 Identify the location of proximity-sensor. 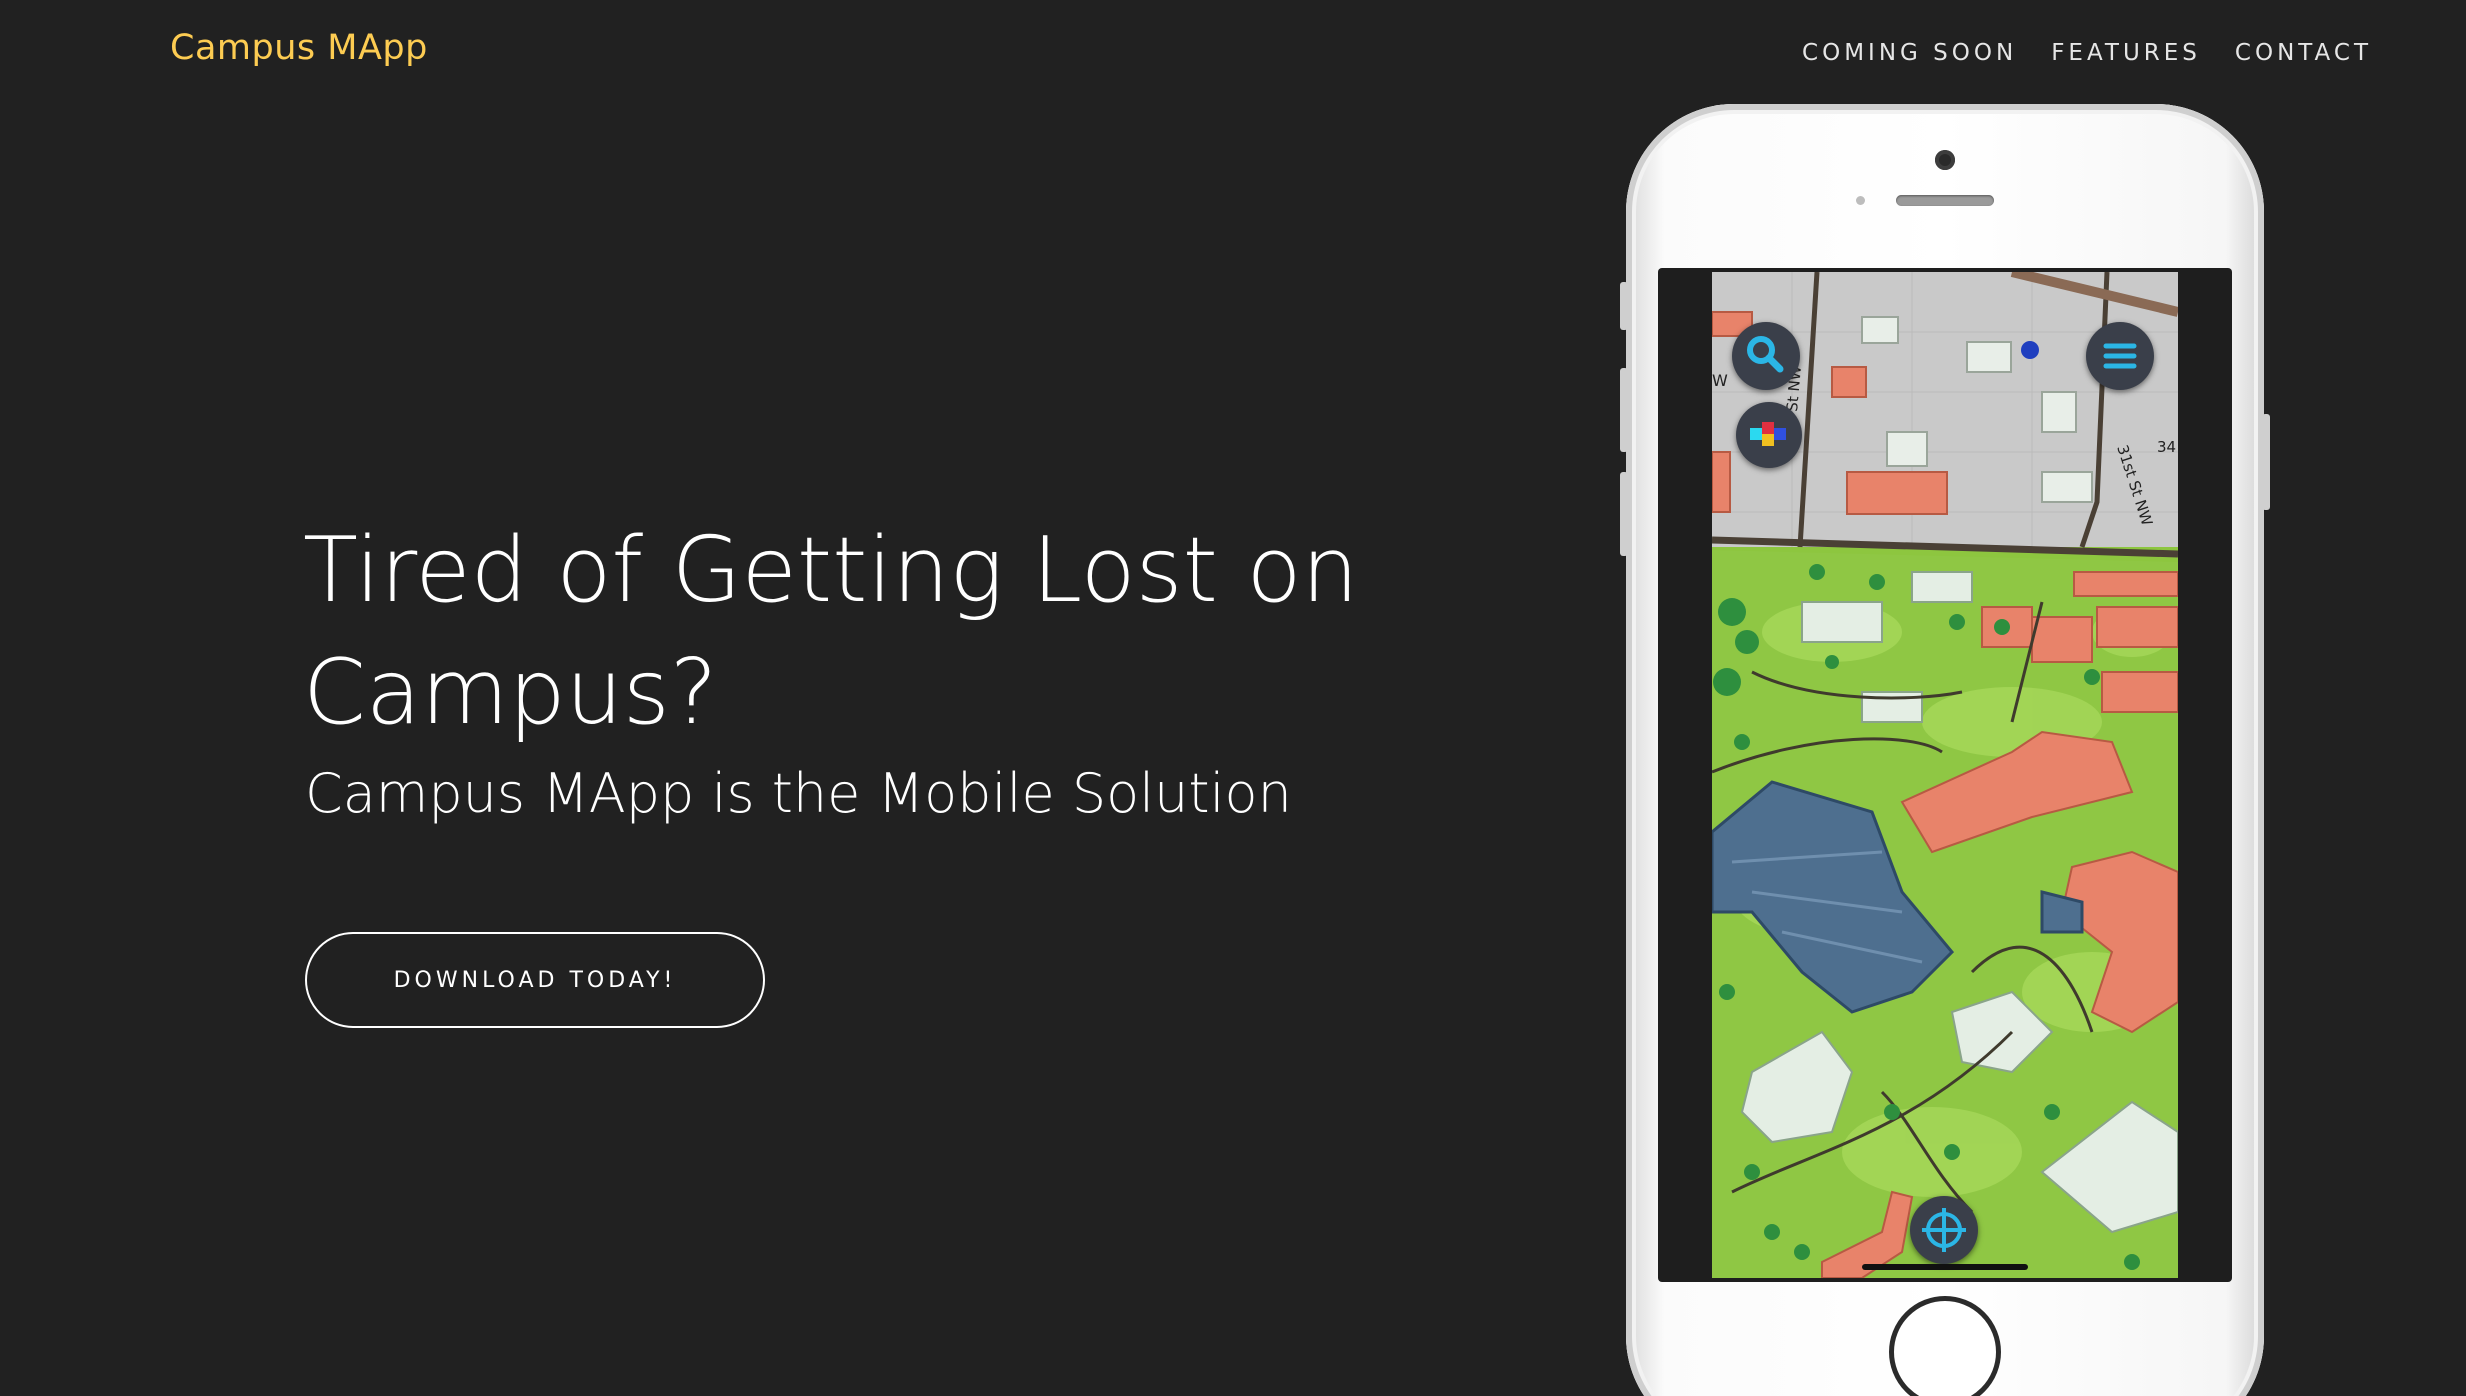
(1860, 200).